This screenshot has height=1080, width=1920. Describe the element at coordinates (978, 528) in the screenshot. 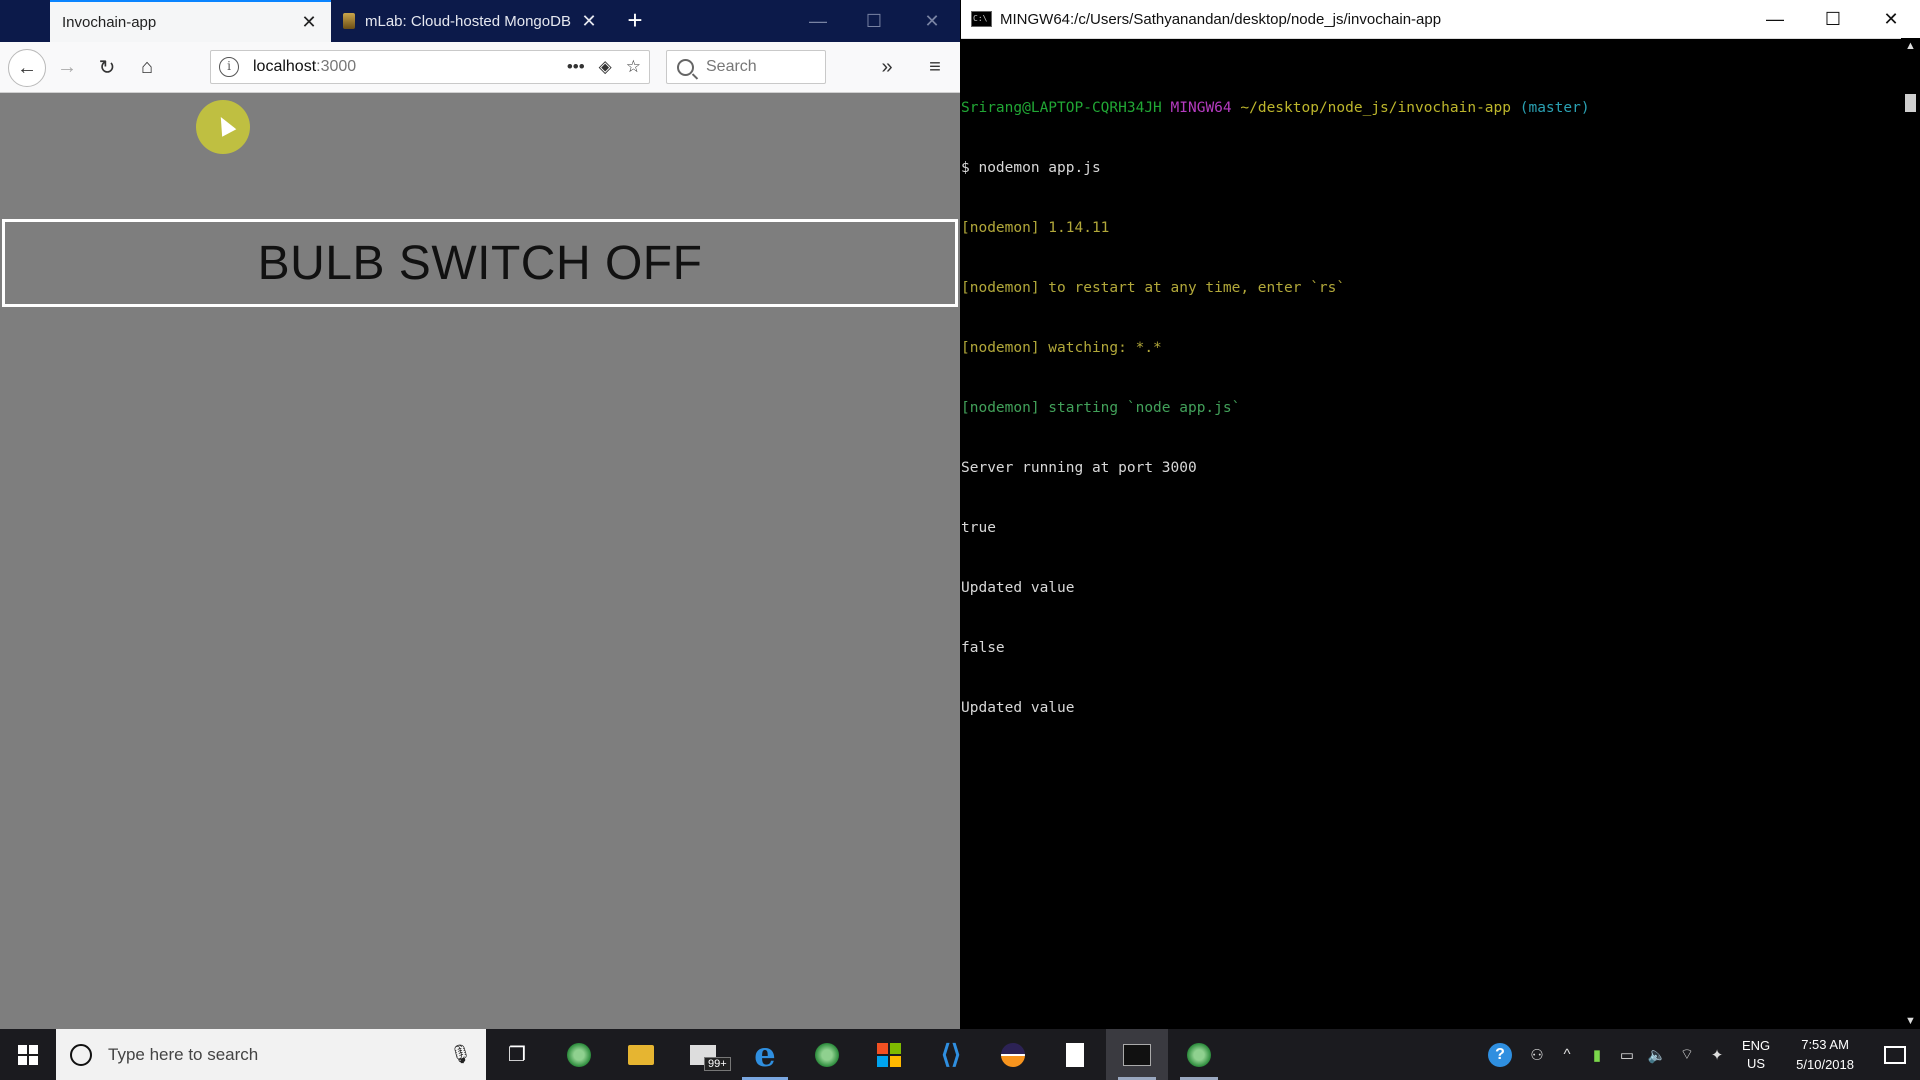

I see `output-line: true` at that location.